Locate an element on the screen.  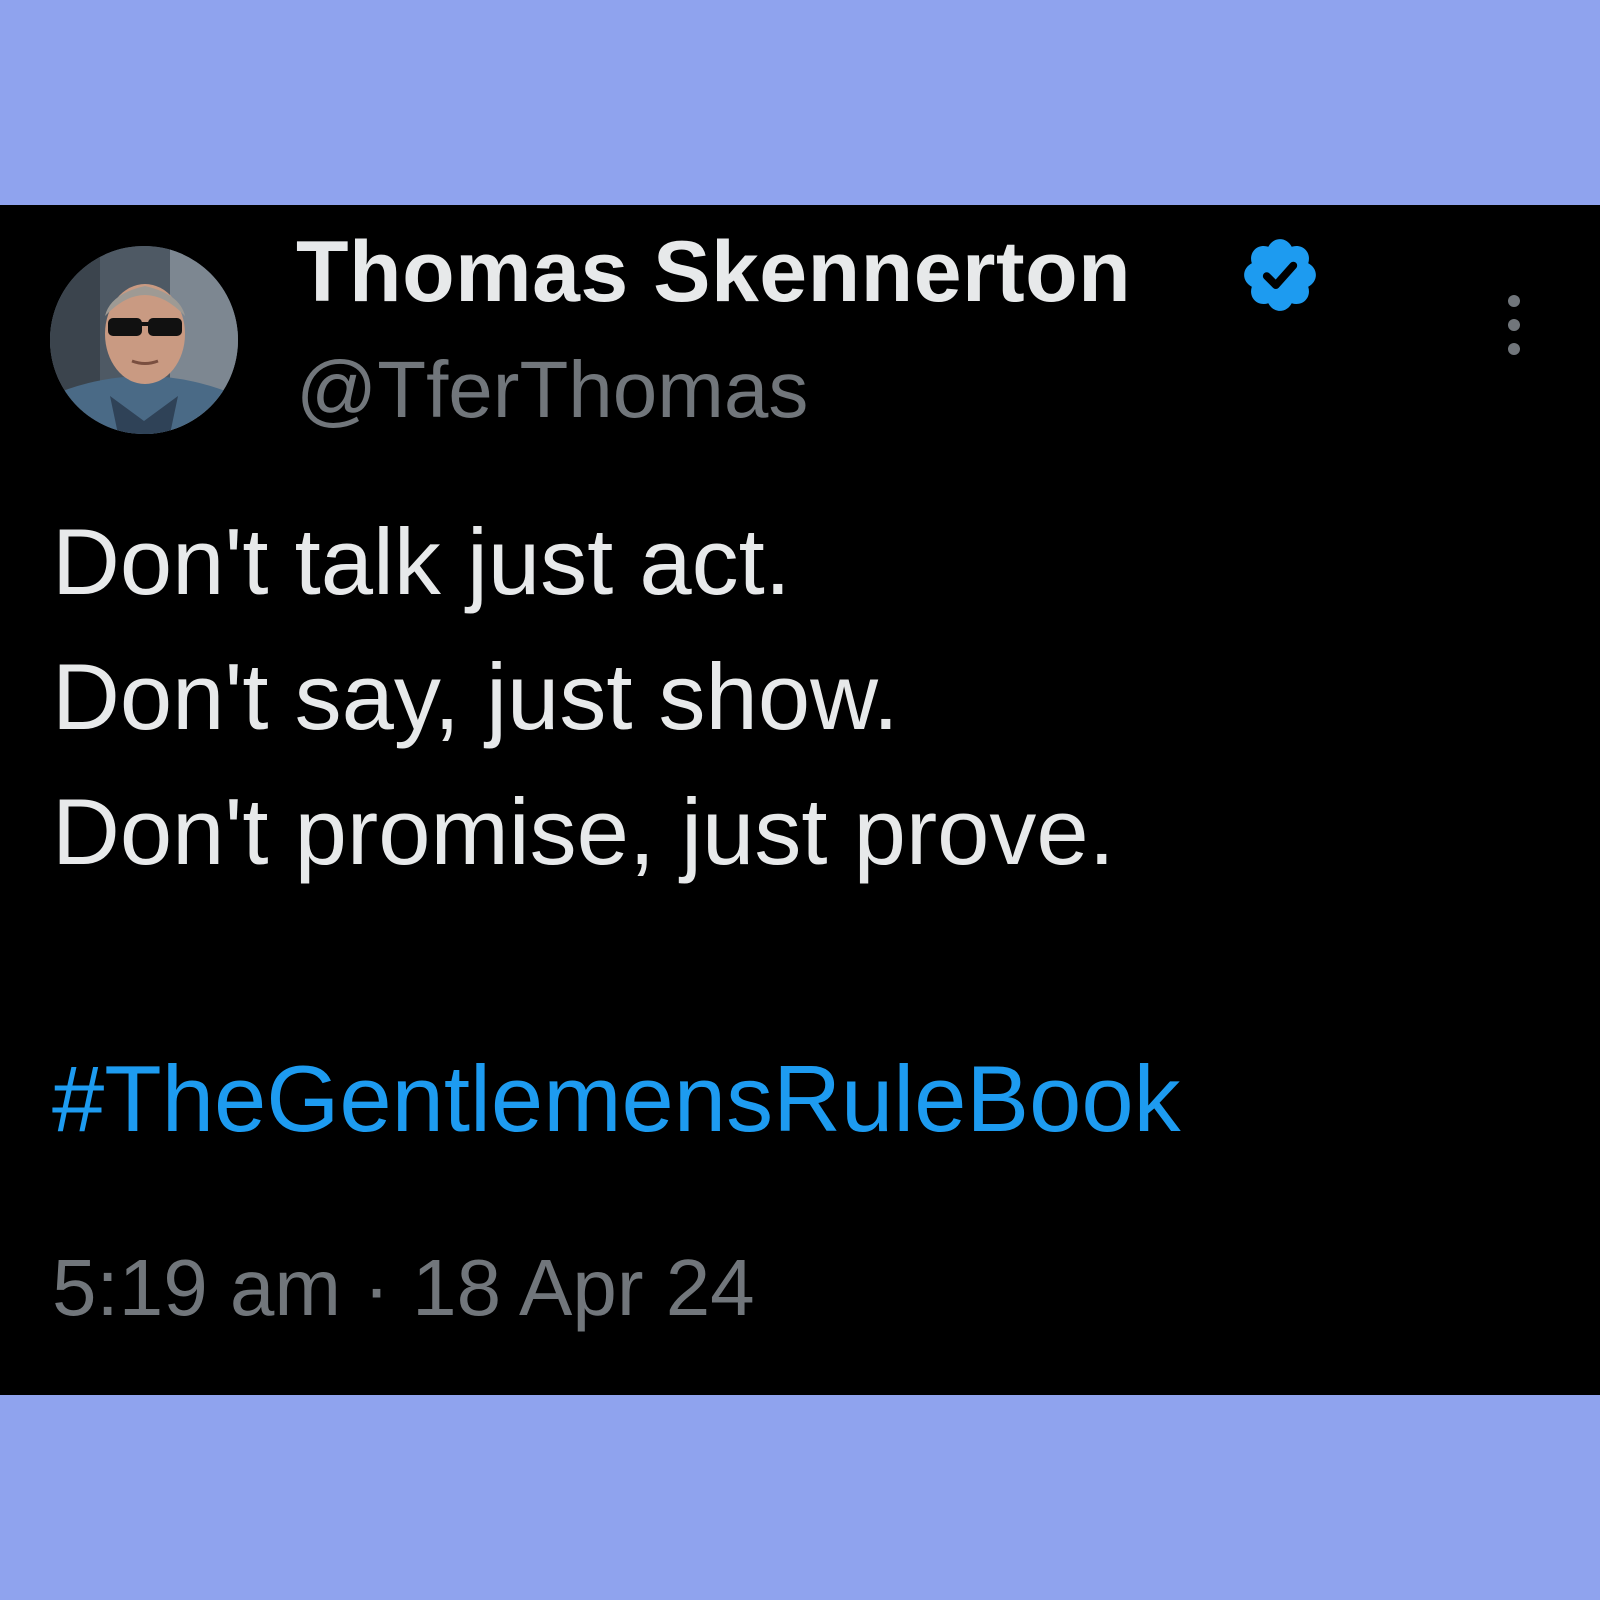
tweet-text-line: Don't talk just act. is located at coordinates (421, 561).